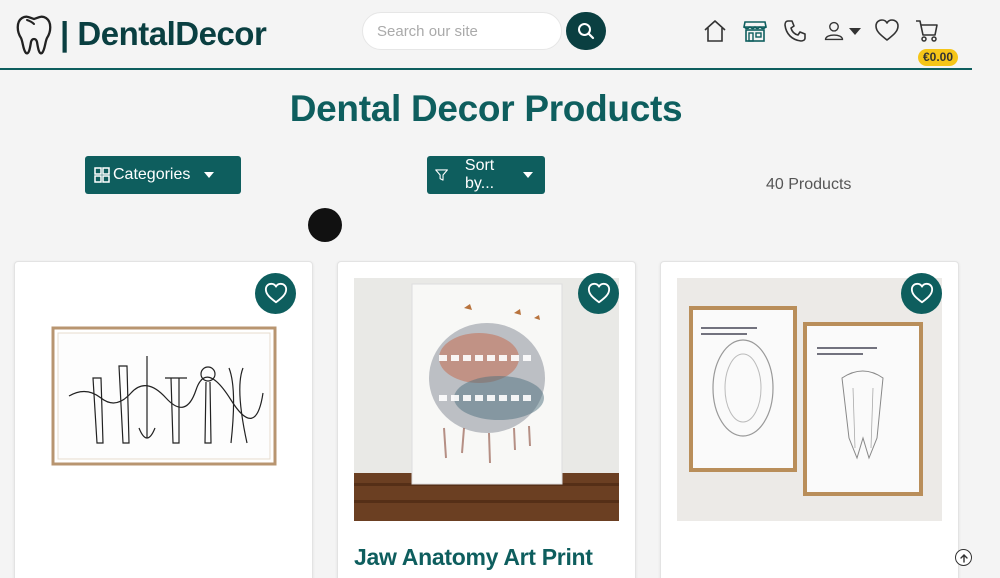 The image size is (1000, 578). I want to click on header-nav, so click(826, 31).